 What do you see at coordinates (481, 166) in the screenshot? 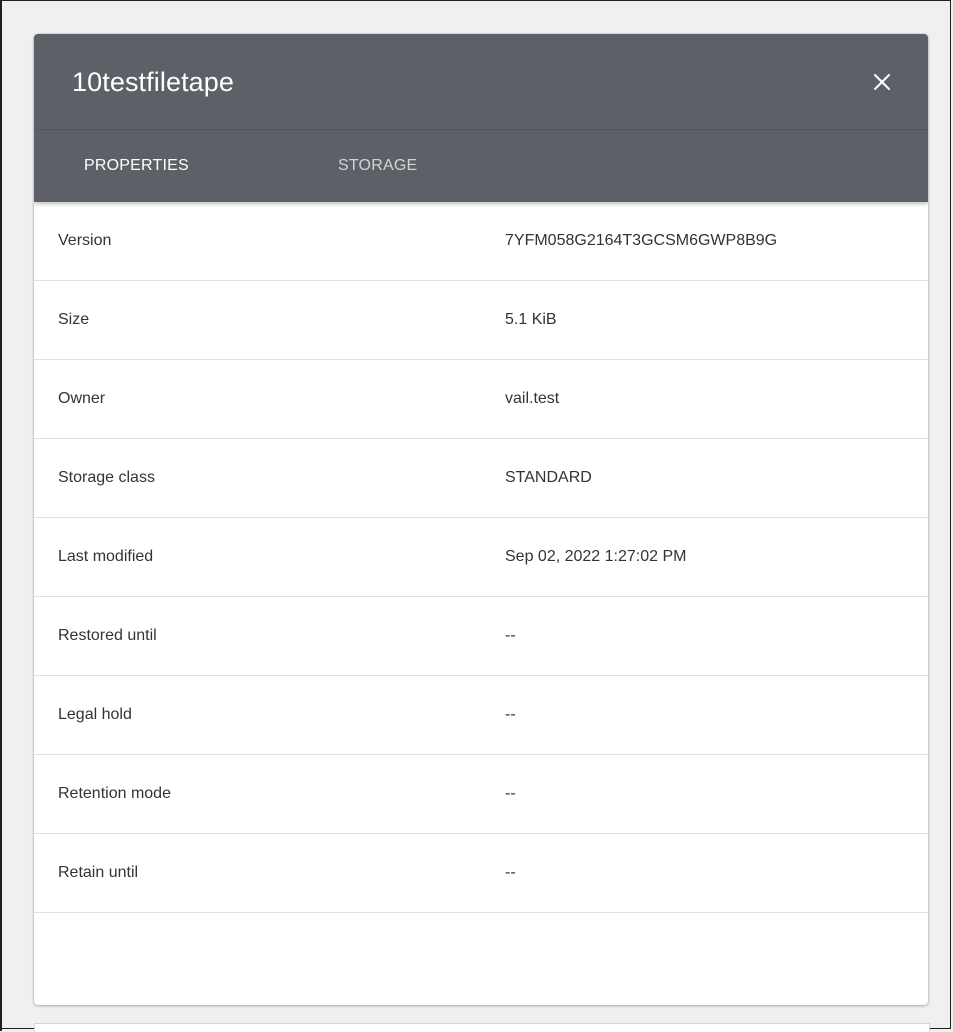
I see `tab-bar: PROPERTIES STORAGE` at bounding box center [481, 166].